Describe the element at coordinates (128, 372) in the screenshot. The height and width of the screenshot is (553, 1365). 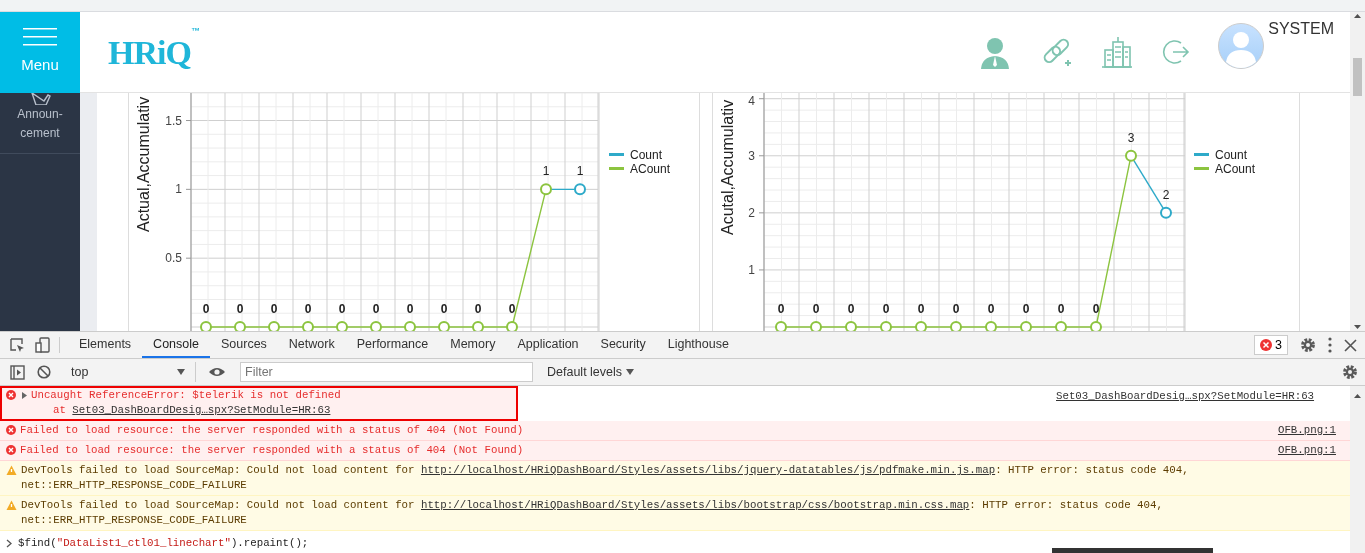
I see `context-select: top` at that location.